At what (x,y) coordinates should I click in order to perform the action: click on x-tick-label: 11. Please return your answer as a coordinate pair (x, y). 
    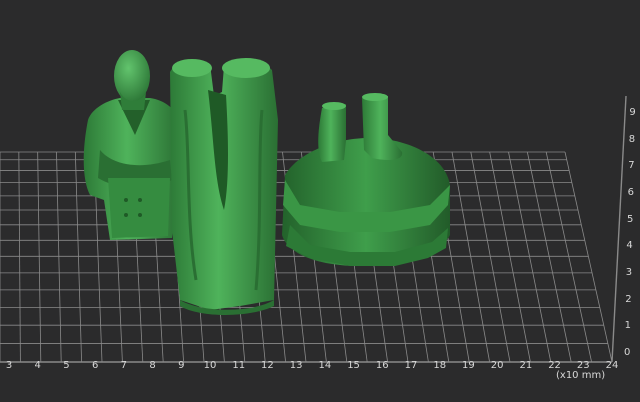
    Looking at the image, I should click on (239, 365).